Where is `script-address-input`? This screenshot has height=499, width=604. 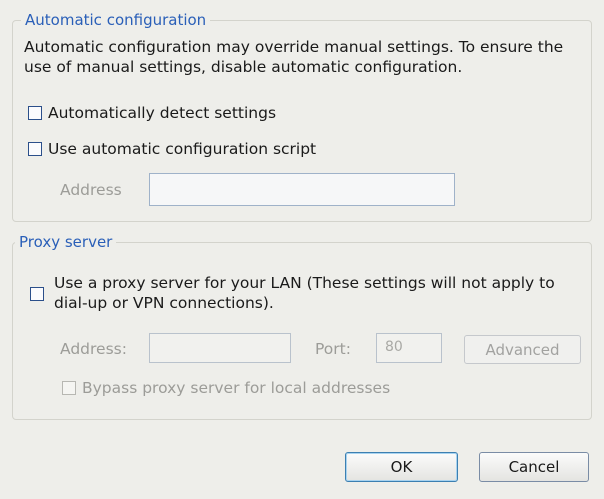
script-address-input is located at coordinates (302, 189).